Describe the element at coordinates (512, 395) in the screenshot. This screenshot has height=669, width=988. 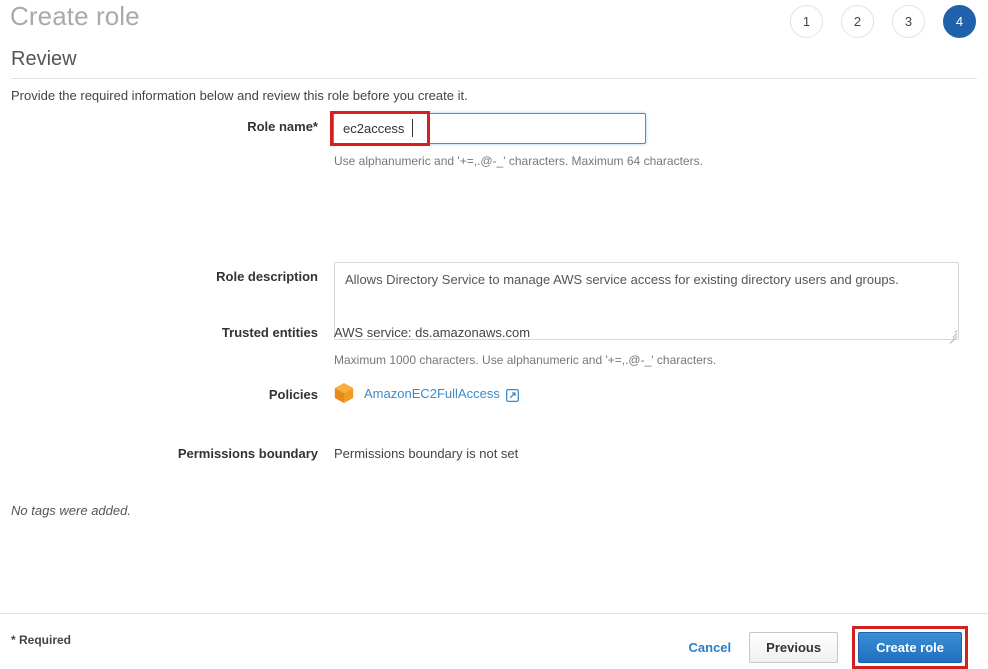
I see `external-link-icon` at that location.